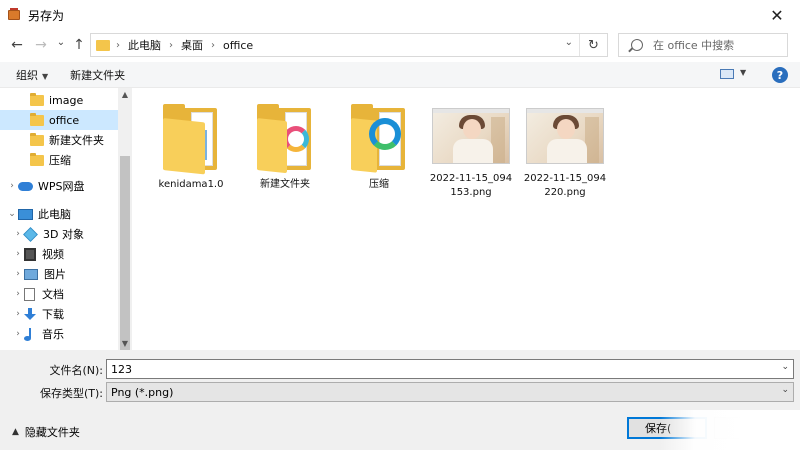  Describe the element at coordinates (76, 140) in the screenshot. I see `sidebar-item-label: 新建文件夹` at that location.